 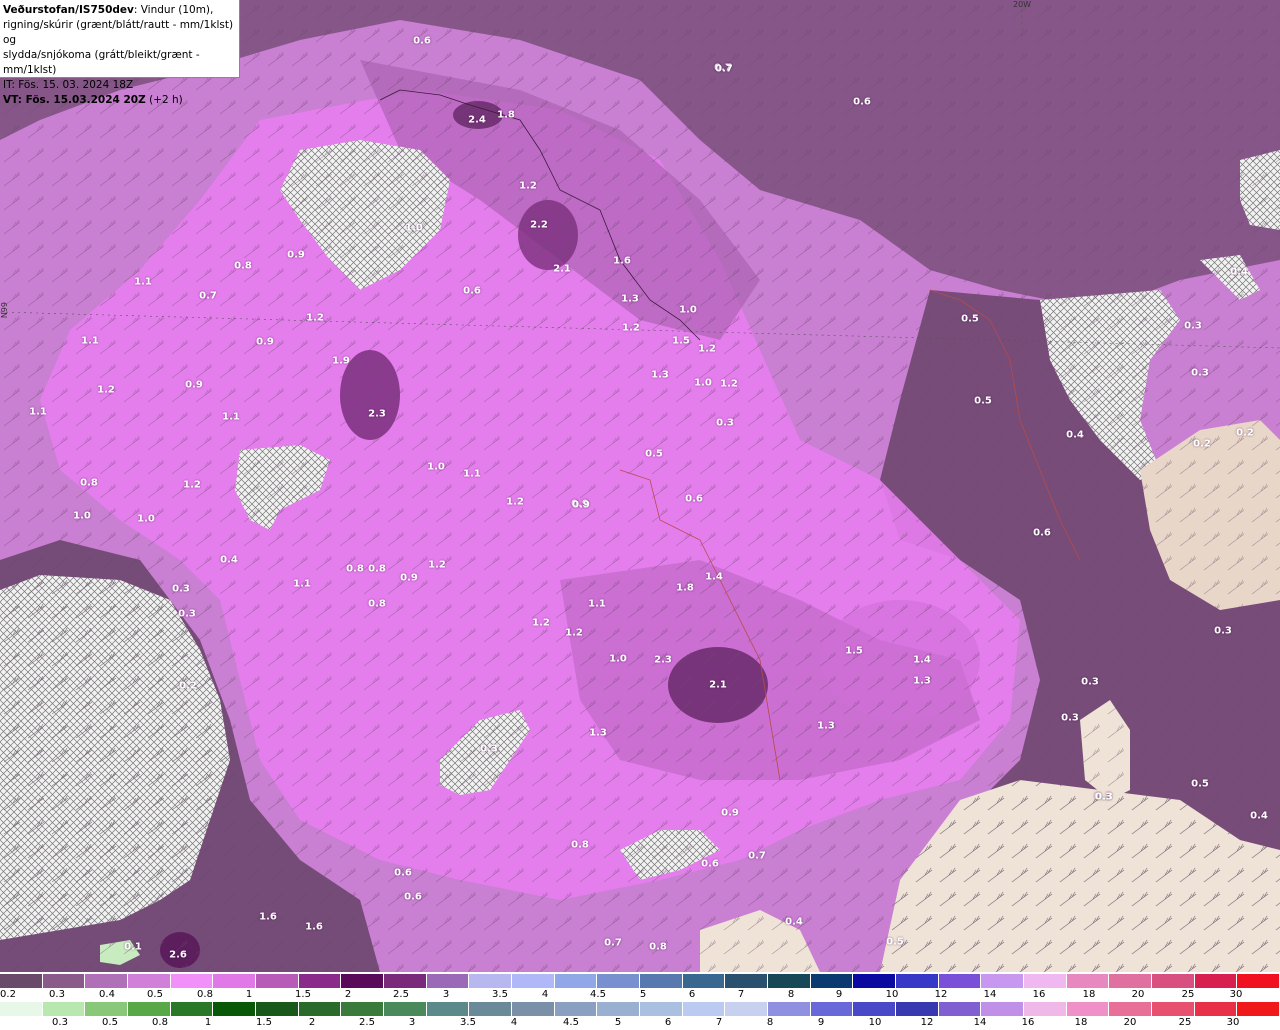 What do you see at coordinates (68, 10) in the screenshot?
I see `source-title: Veðurstofan/IS750dev` at bounding box center [68, 10].